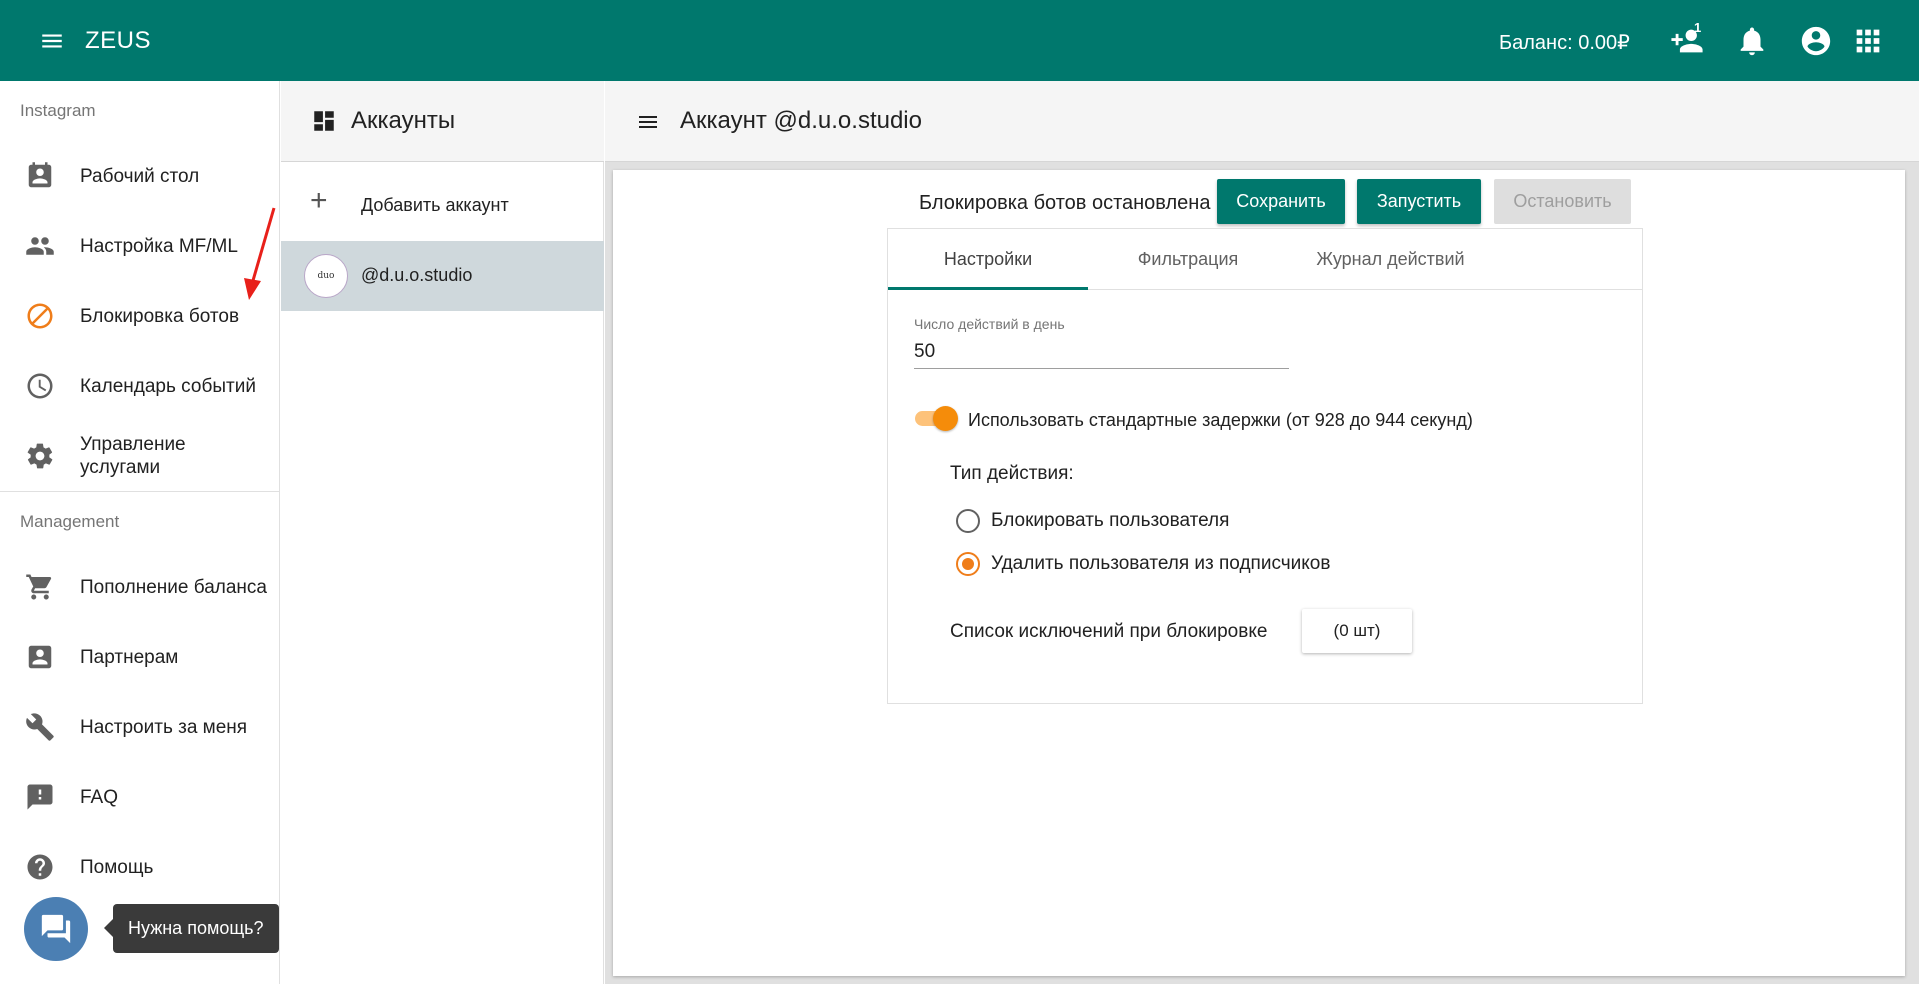 This screenshot has width=1919, height=984. Describe the element at coordinates (1816, 41) in the screenshot. I see `account-circle-icon` at that location.